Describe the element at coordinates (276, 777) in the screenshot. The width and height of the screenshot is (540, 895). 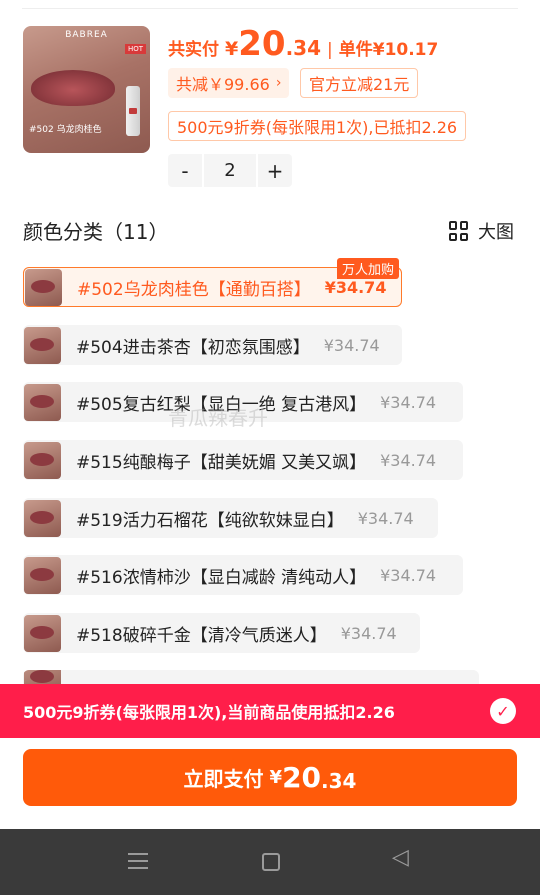
I see `pay-currency-symbol: ¥` at that location.